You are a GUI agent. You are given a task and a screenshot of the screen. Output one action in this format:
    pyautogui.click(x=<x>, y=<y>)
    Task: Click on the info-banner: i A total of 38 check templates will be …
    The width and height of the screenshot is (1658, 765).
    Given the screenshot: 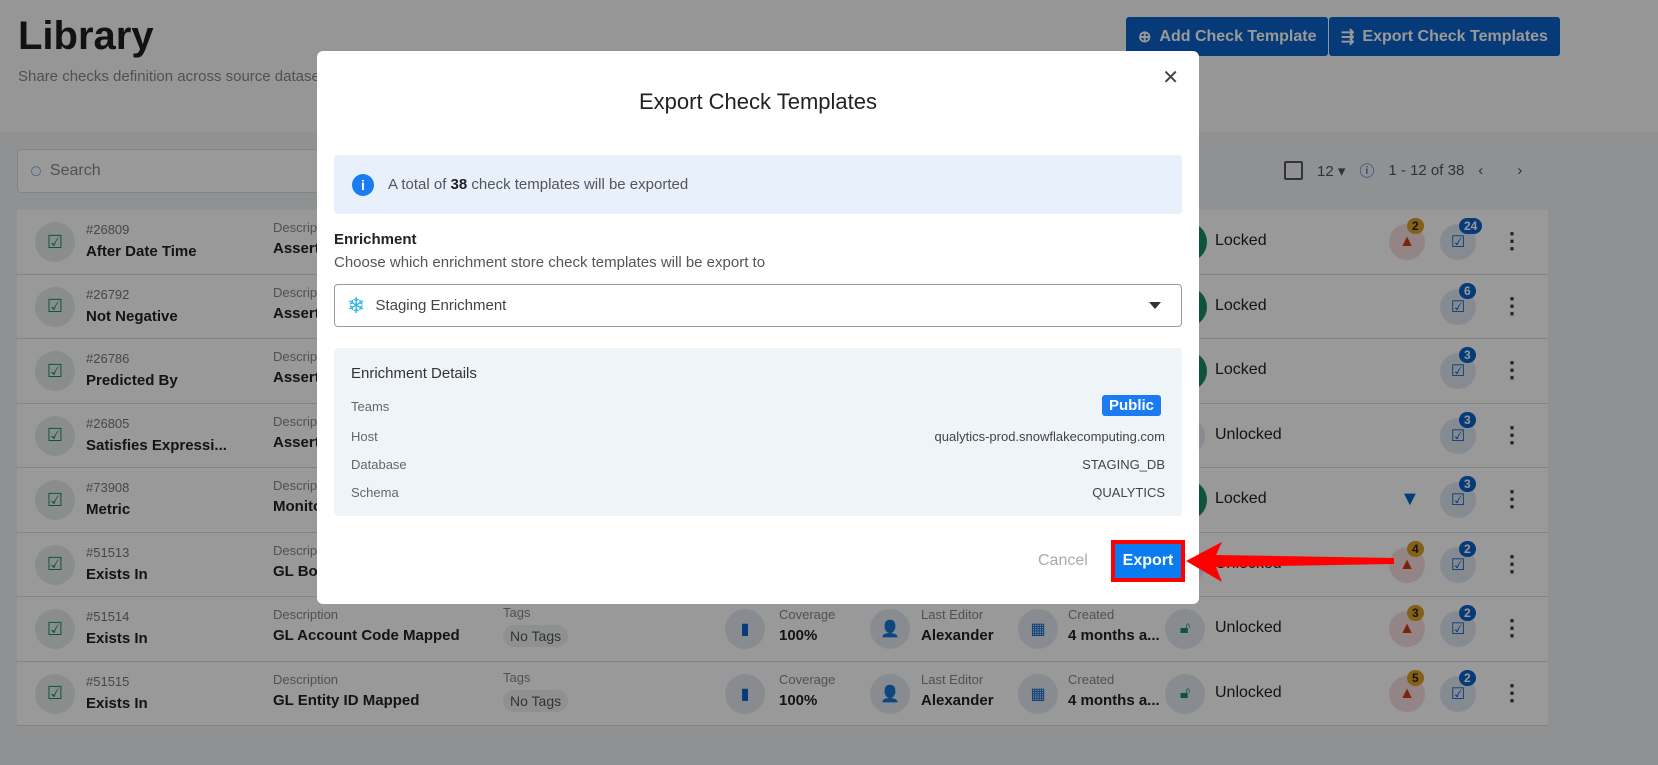 What is the action you would take?
    pyautogui.click(x=758, y=184)
    